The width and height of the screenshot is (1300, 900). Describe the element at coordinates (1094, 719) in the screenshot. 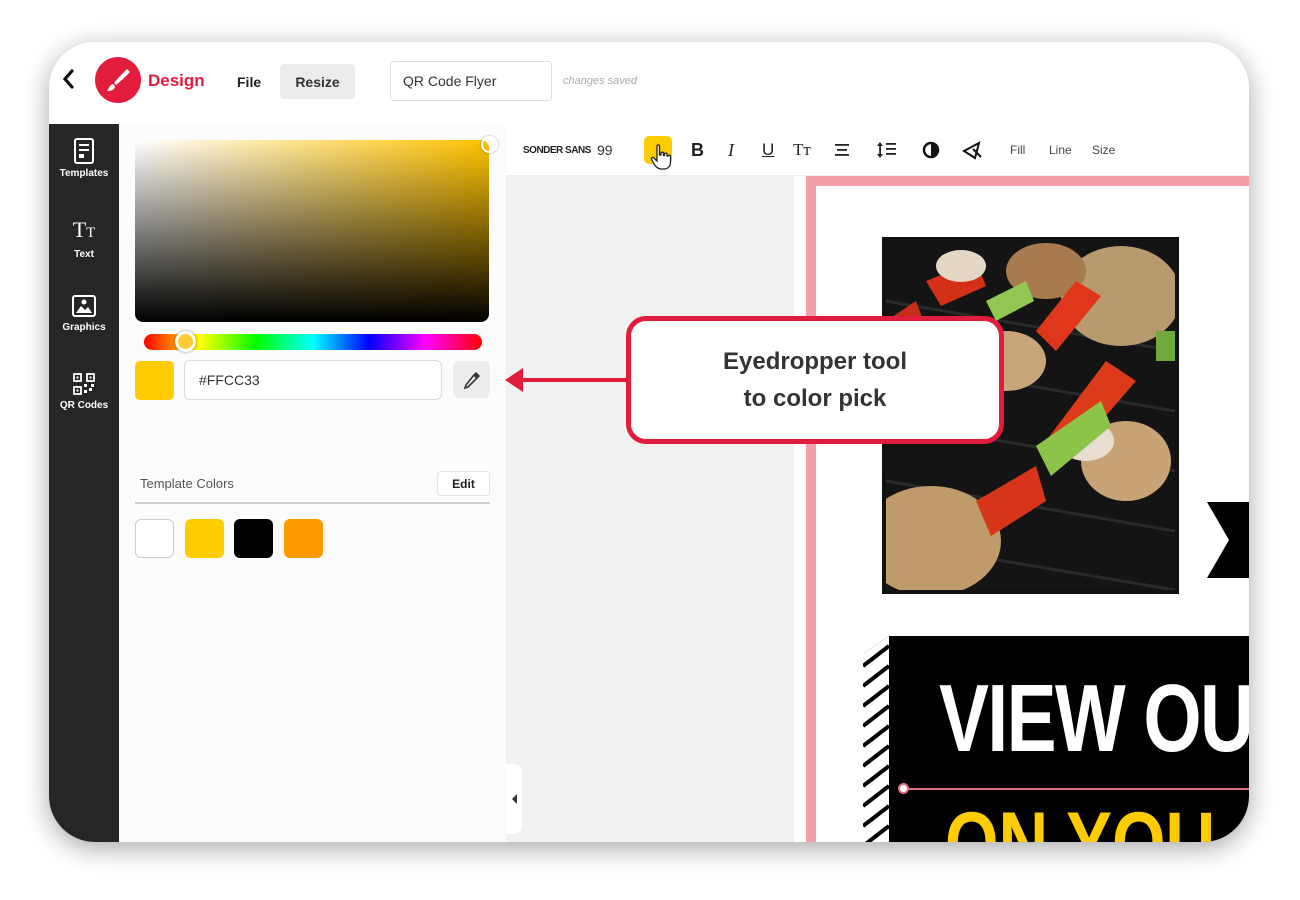

I see `heading-text-line1: VIEW OU` at that location.